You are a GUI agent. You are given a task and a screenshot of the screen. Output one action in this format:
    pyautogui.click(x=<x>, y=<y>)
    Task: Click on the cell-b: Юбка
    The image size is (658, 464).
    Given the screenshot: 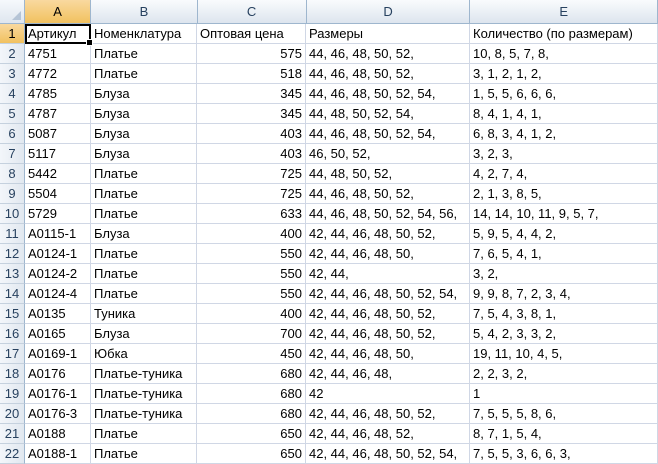 What is the action you would take?
    pyautogui.click(x=144, y=354)
    